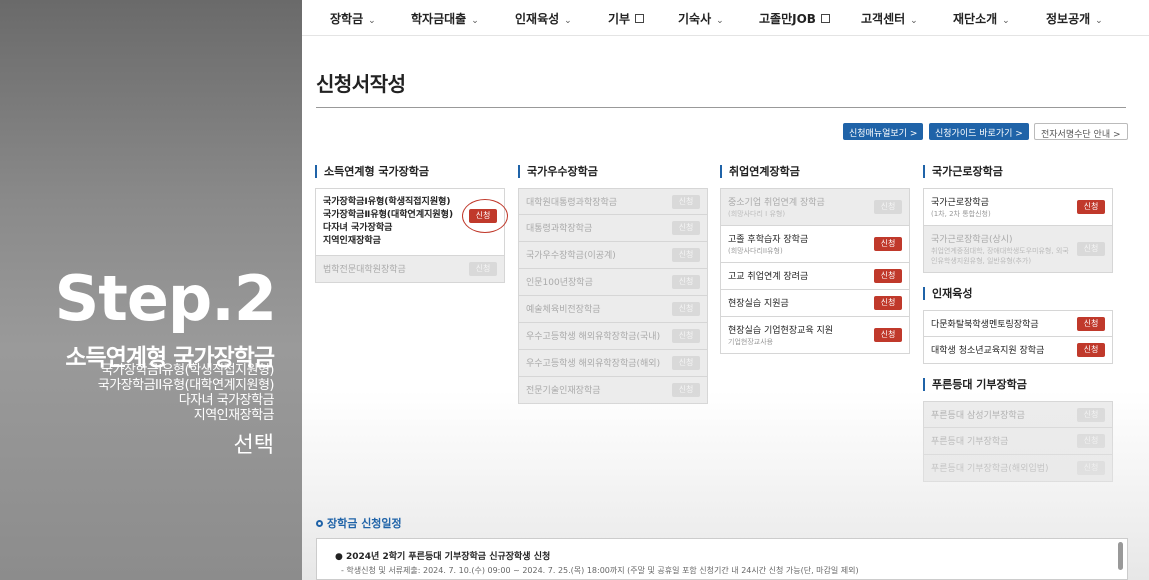 The height and width of the screenshot is (580, 1149). Describe the element at coordinates (815, 335) in the screenshot. I see `list-item: 현장실습 기업현장교육 지원 기업현장교사용 신청` at that location.